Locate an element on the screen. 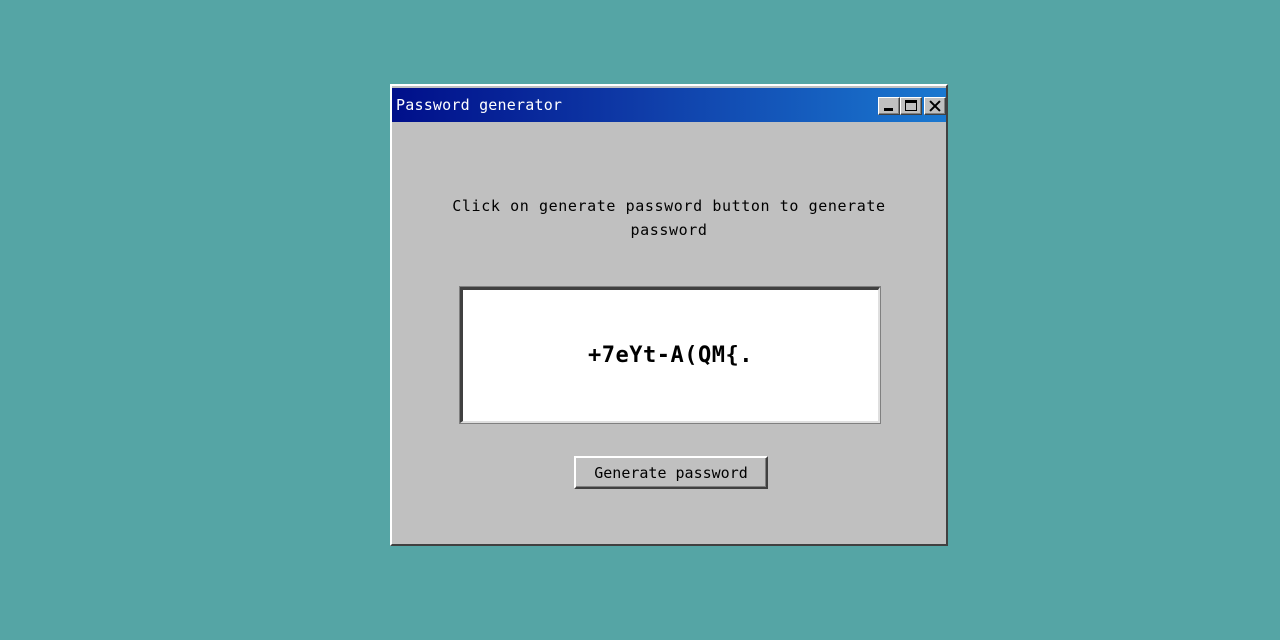 This screenshot has height=640, width=1280. close-button is located at coordinates (935, 106).